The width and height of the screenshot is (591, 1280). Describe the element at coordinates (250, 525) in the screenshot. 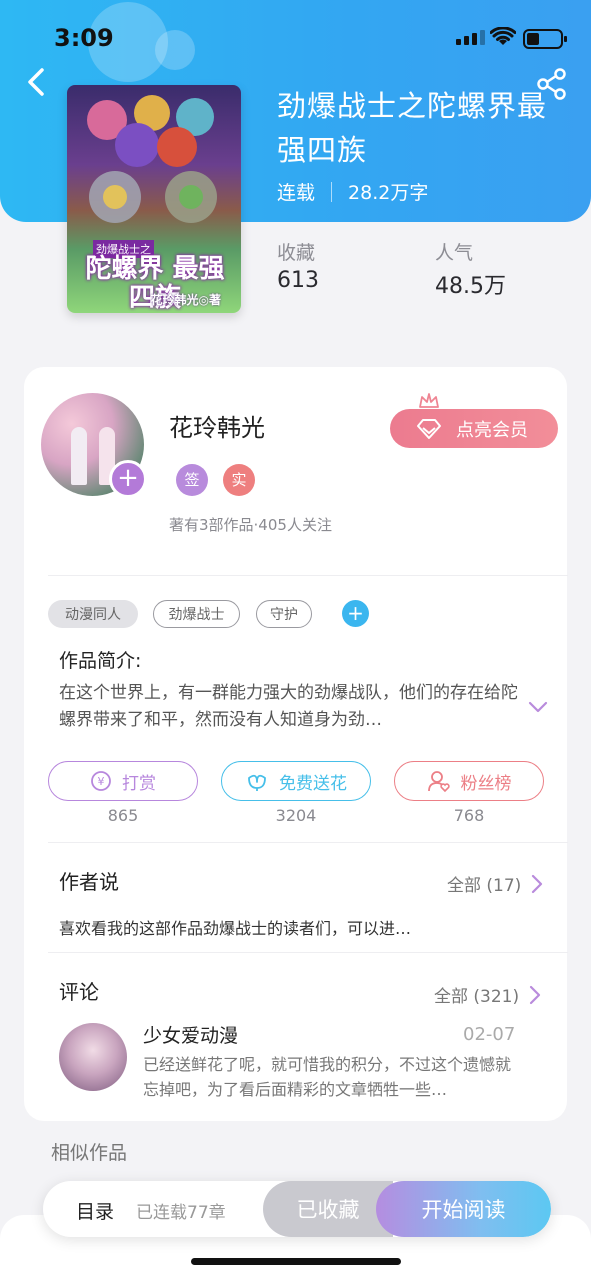

I see `author-stats: 著有3部作品·405人关注` at that location.